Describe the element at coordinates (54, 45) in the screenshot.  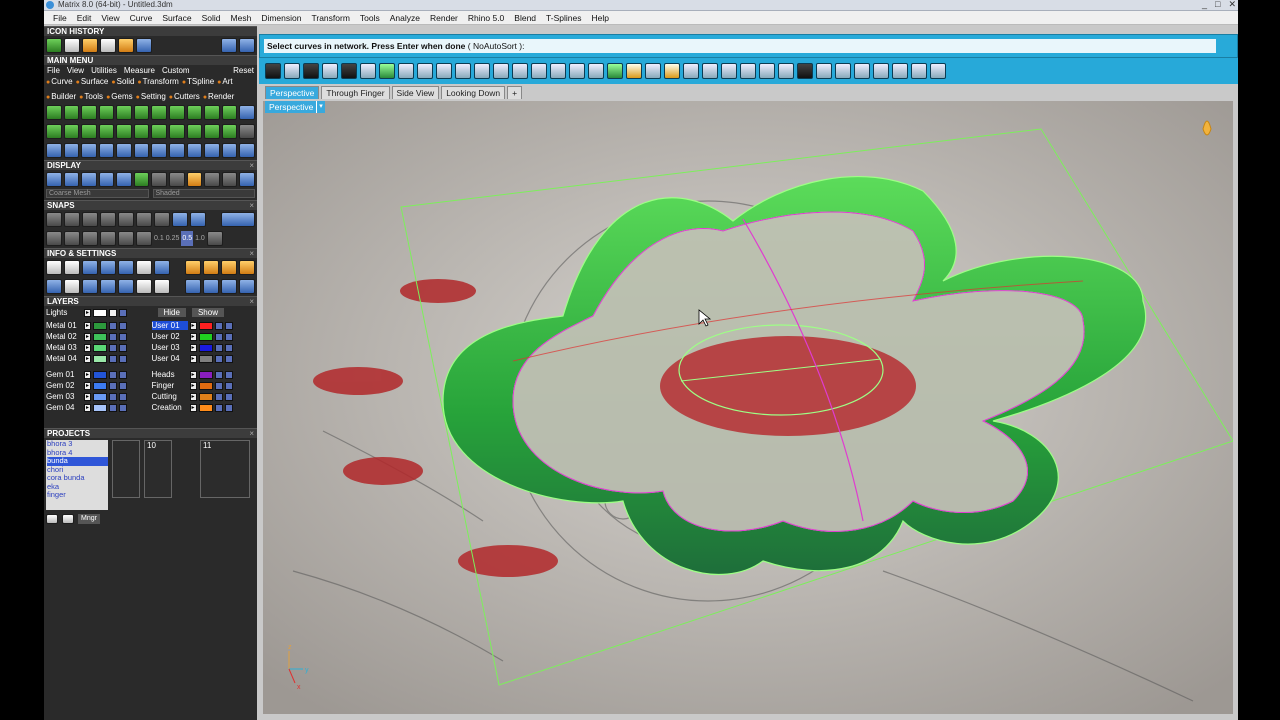
I see `recent-tool-icon` at that location.